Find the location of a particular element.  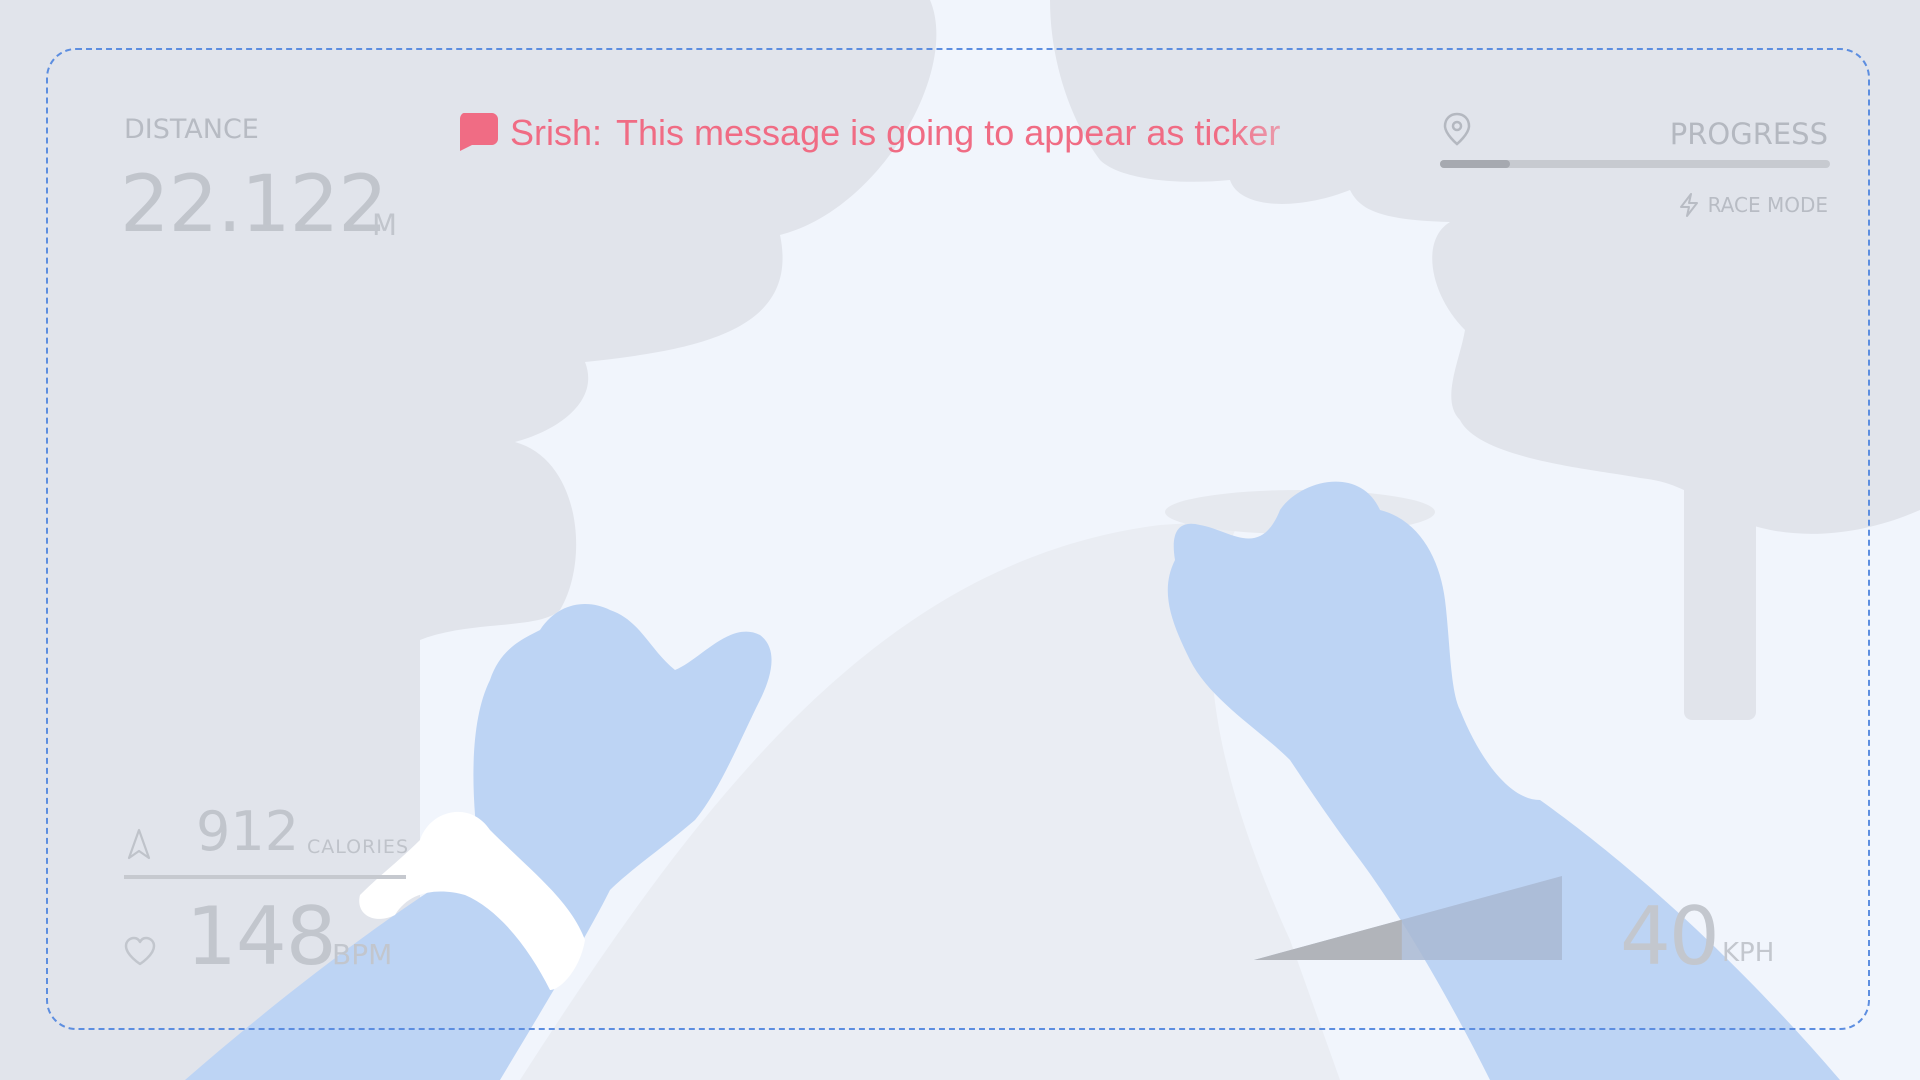

ticker-sender: Srish: is located at coordinates (556, 132).